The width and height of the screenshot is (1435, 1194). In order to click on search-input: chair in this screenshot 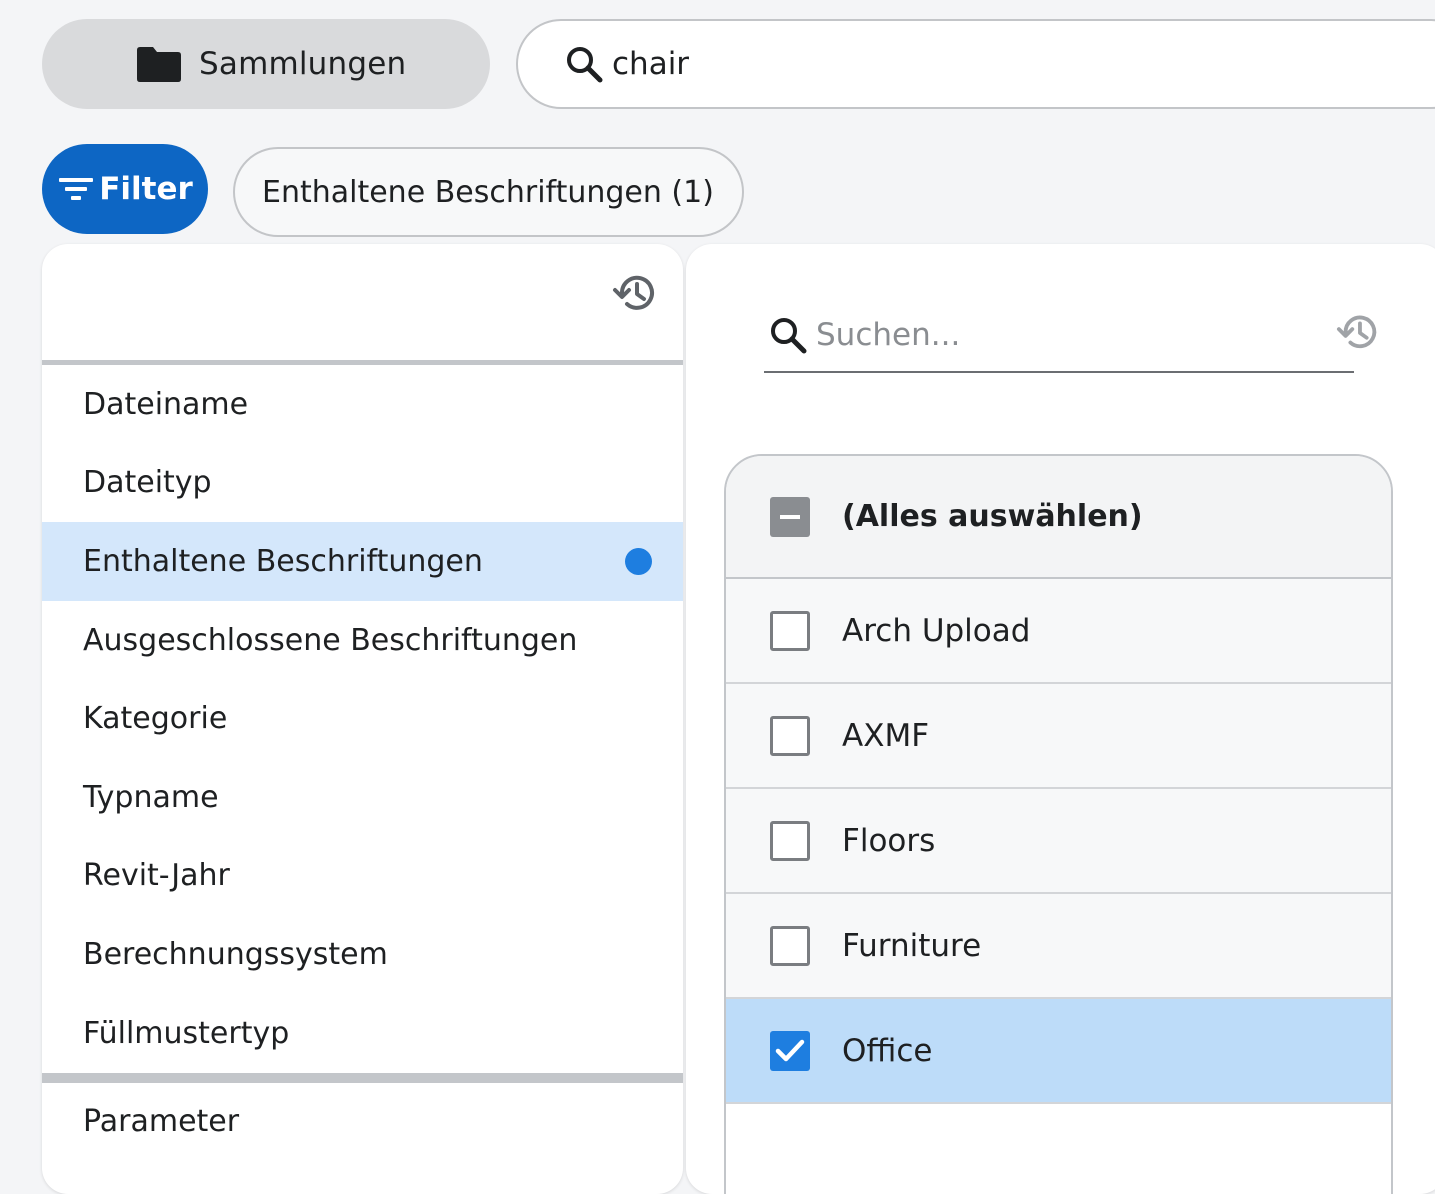, I will do `click(975, 64)`.